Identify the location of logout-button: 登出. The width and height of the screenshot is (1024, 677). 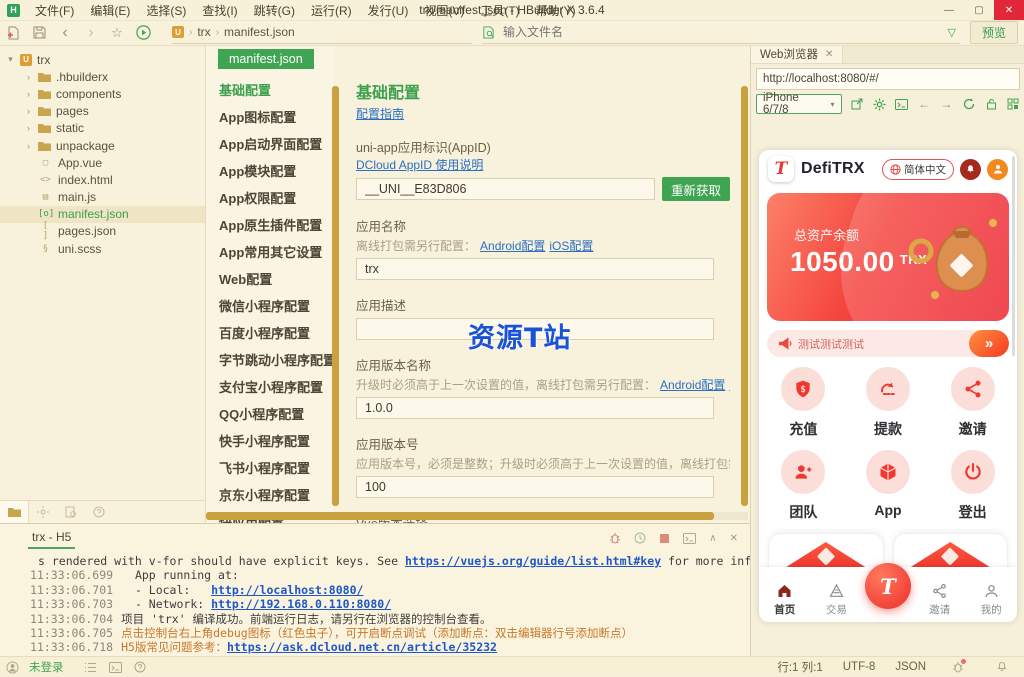
(972, 486).